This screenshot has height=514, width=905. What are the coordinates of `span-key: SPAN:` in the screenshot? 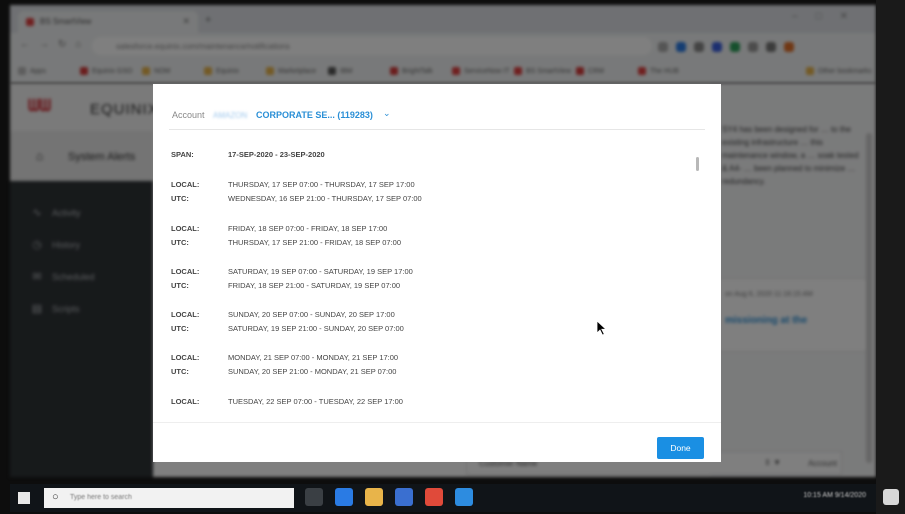 It's located at (182, 154).